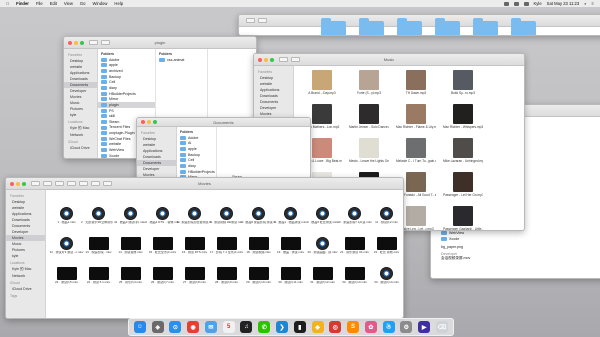 The height and width of the screenshot is (337, 600). Describe the element at coordinates (194, 216) in the screenshot. I see `video-file: 5 · 家庭影院高低音测试.mkv` at that location.